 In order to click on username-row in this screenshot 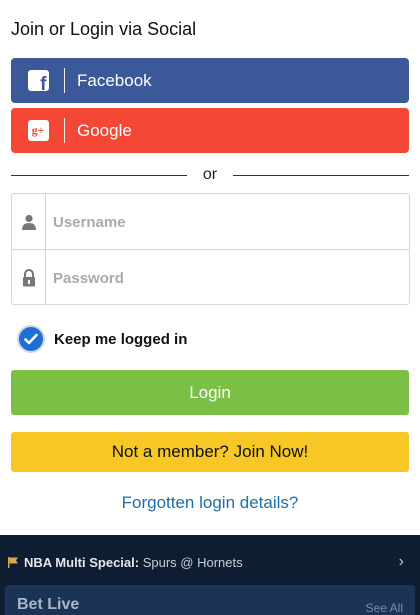, I will do `click(210, 221)`.